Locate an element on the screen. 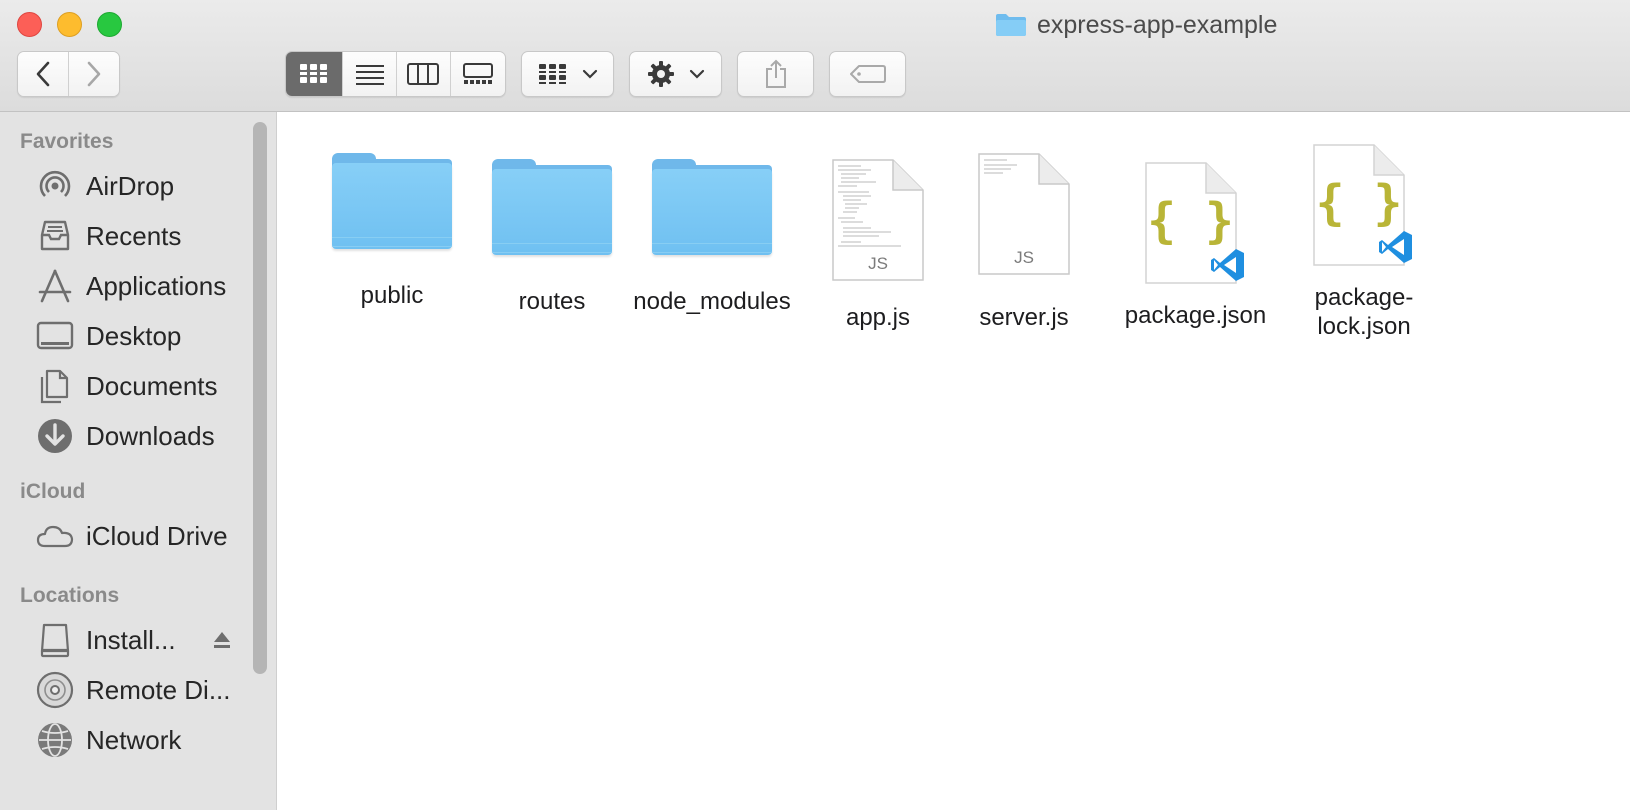 This screenshot has width=1630, height=810. file-name: node_modules is located at coordinates (712, 301).